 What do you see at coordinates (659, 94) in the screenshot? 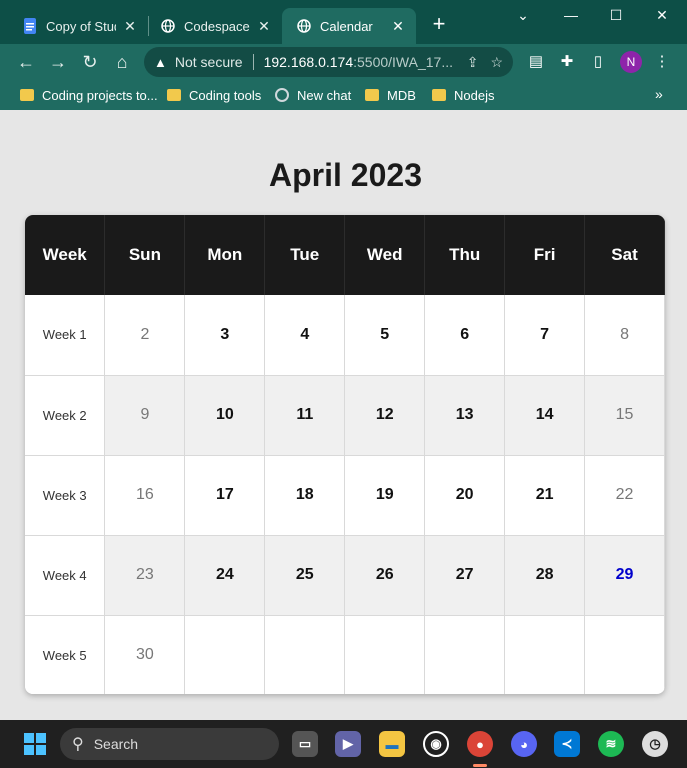
I see `more-bookmarks-button: »` at bounding box center [659, 94].